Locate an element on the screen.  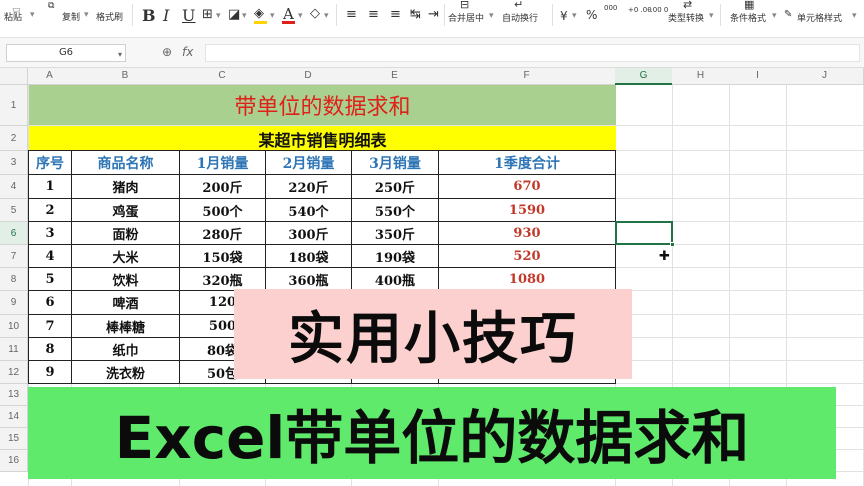
indent-icon: ⇥ is located at coordinates (433, 14).